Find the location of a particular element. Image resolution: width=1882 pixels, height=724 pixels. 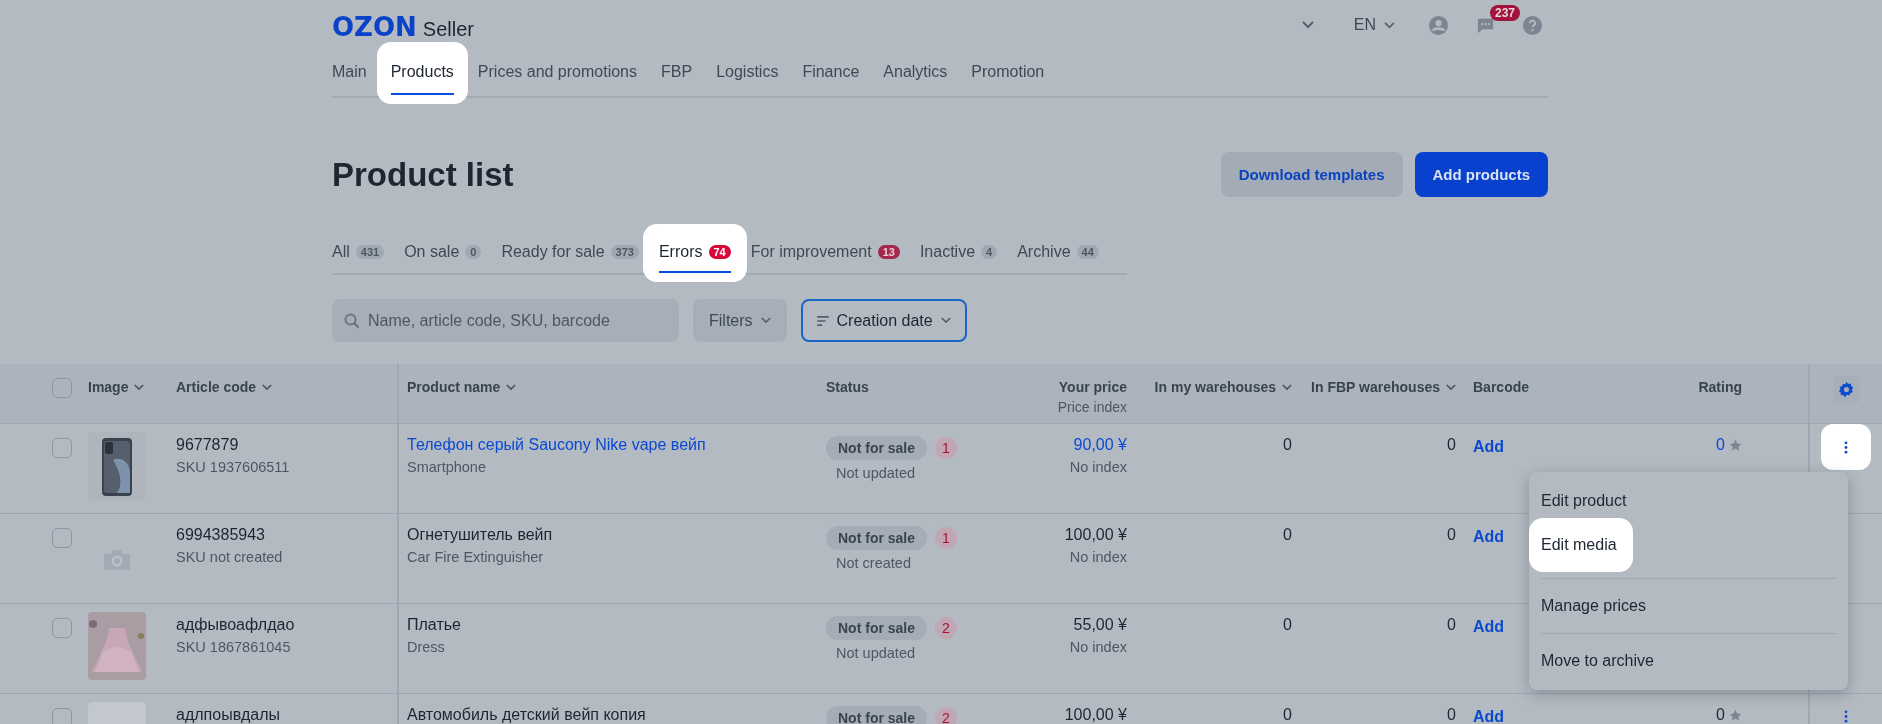

more-icon is located at coordinates (1846, 716).